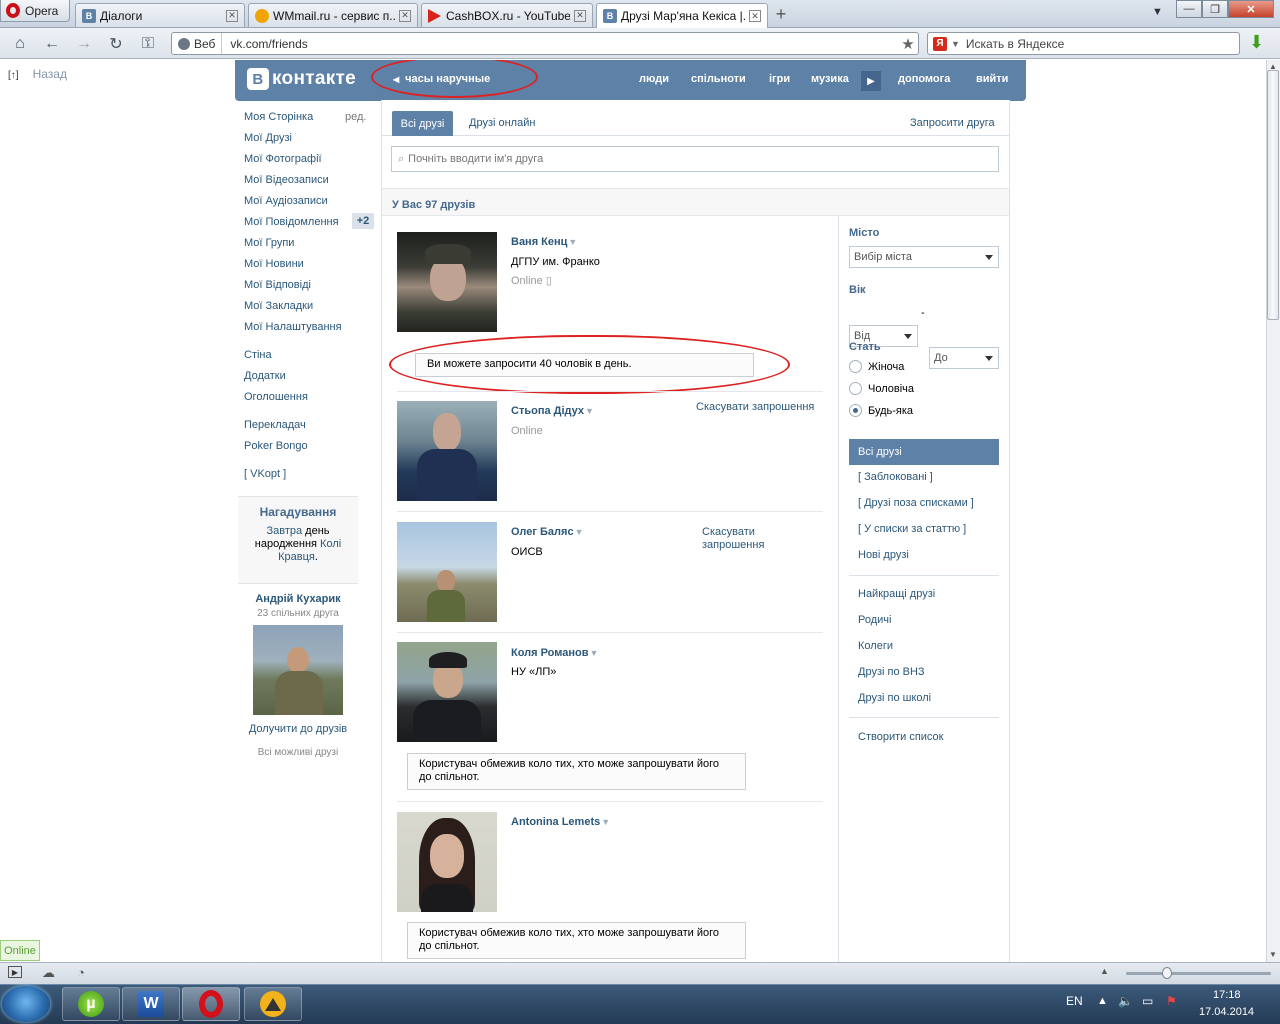 The width and height of the screenshot is (1280, 1024). Describe the element at coordinates (269, 243) in the screenshot. I see `menu-groups: Мої Групи` at that location.